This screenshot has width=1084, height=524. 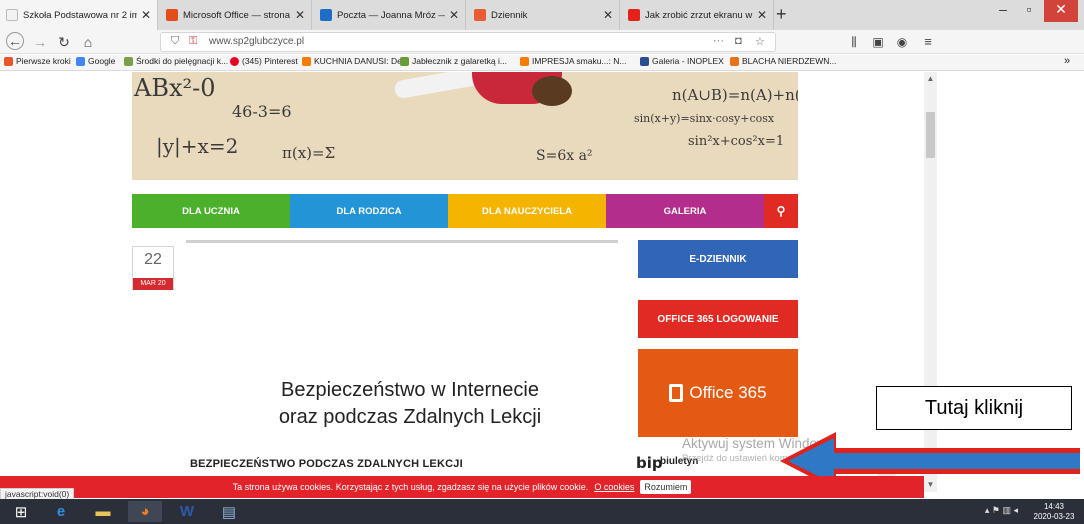 I want to click on home-icon: ⌂, so click(x=88, y=42).